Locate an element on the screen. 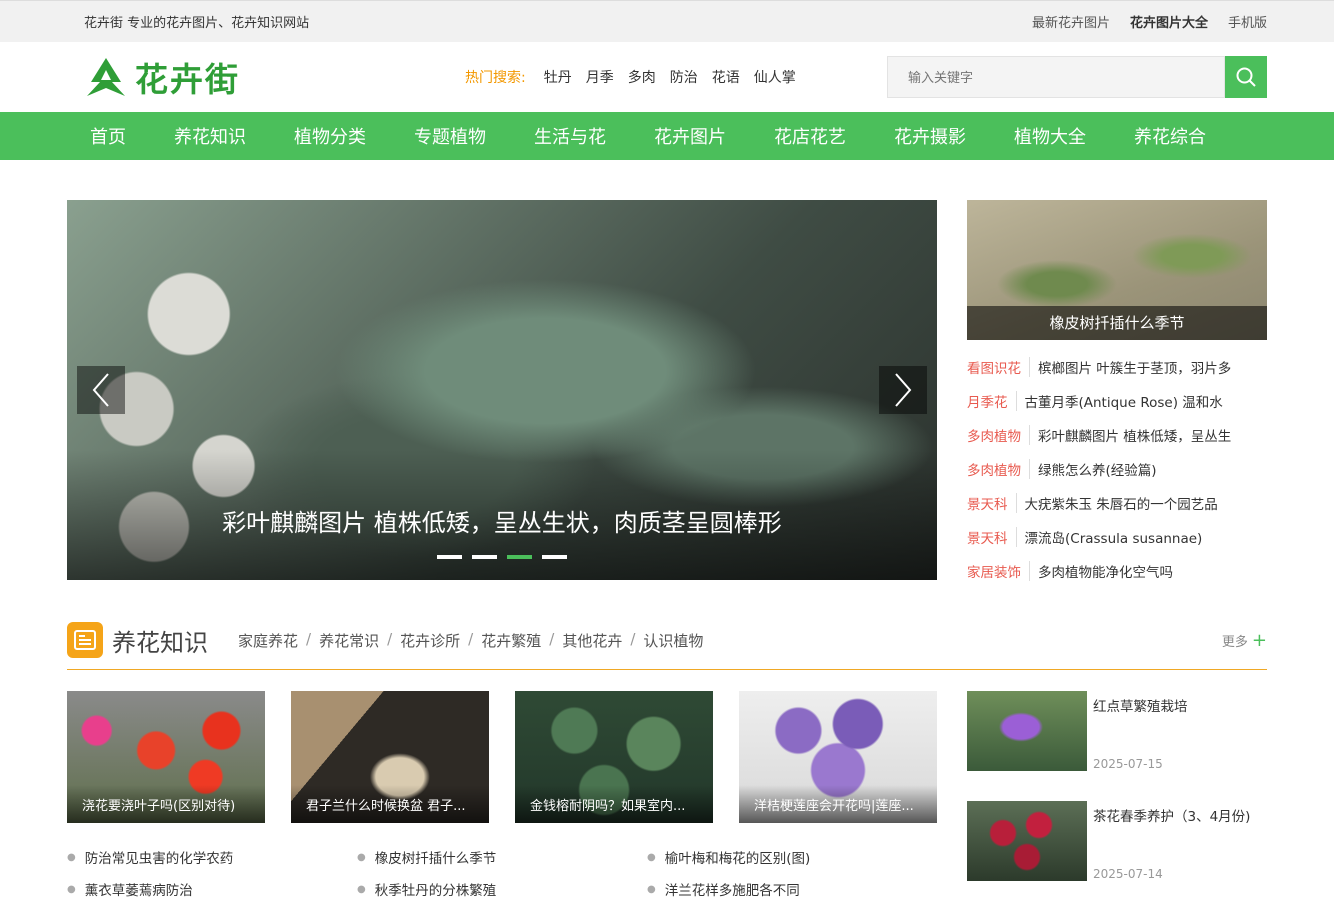 This screenshot has height=899, width=1334. slider-dot-active is located at coordinates (519, 557).